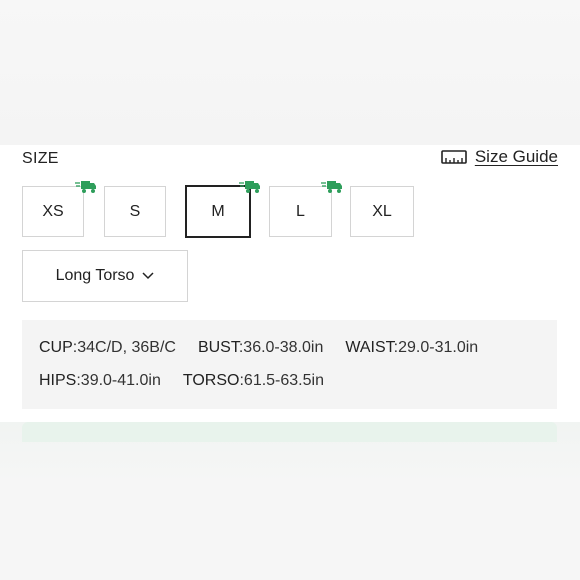 This screenshot has height=580, width=580. I want to click on measurements-row: HIPS:39.0-41.0in TORSO:61.5-63.5in, so click(192, 381).